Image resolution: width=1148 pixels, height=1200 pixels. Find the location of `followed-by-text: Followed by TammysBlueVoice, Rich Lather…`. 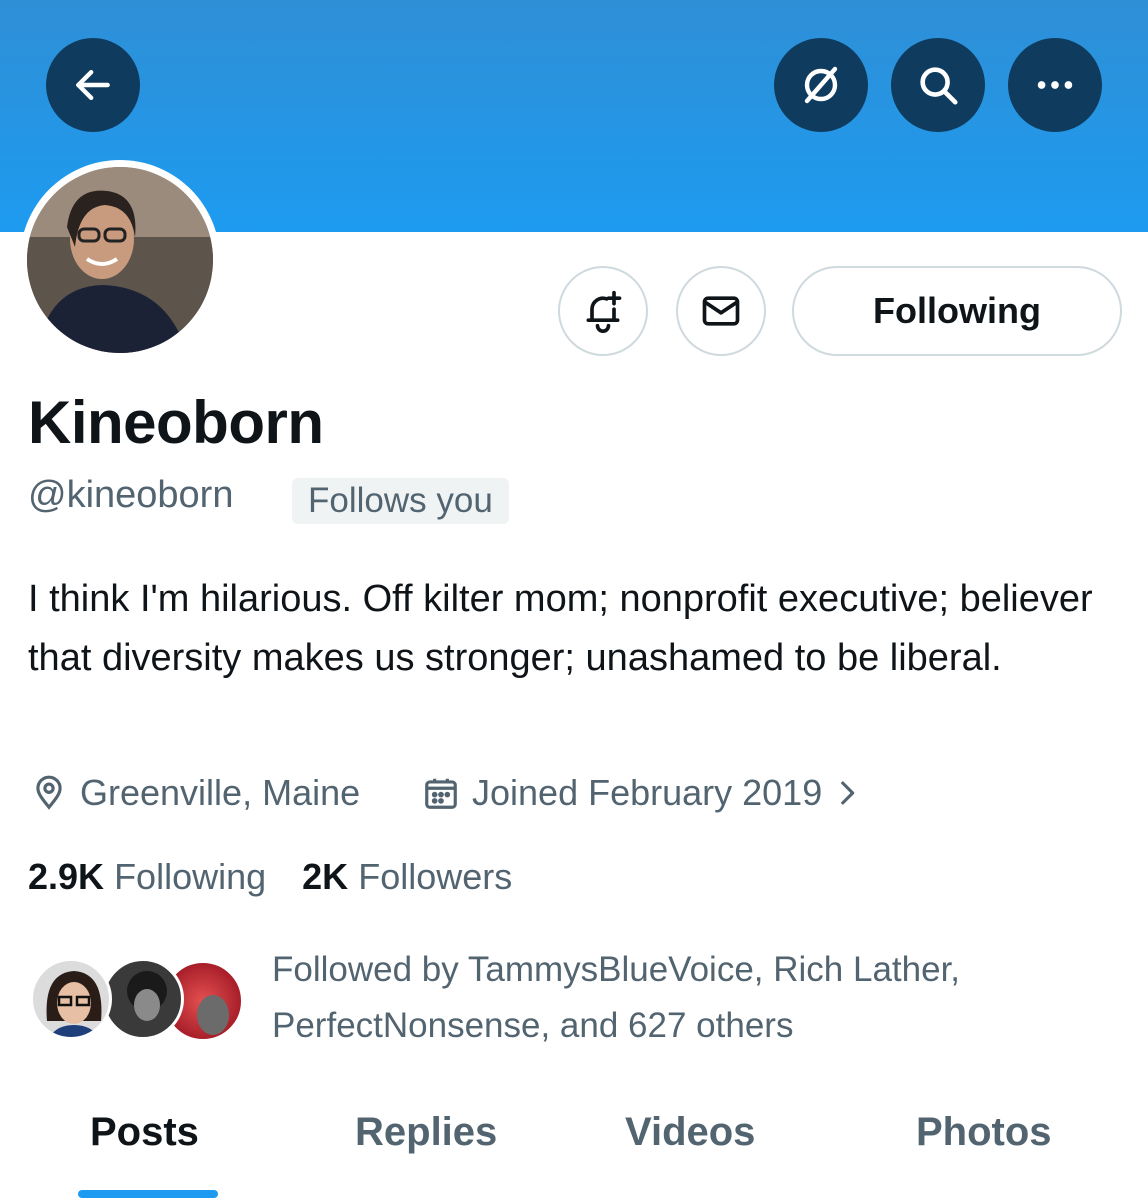

followed-by-text: Followed by TammysBlueVoice, Rich Lather… is located at coordinates (682, 998).